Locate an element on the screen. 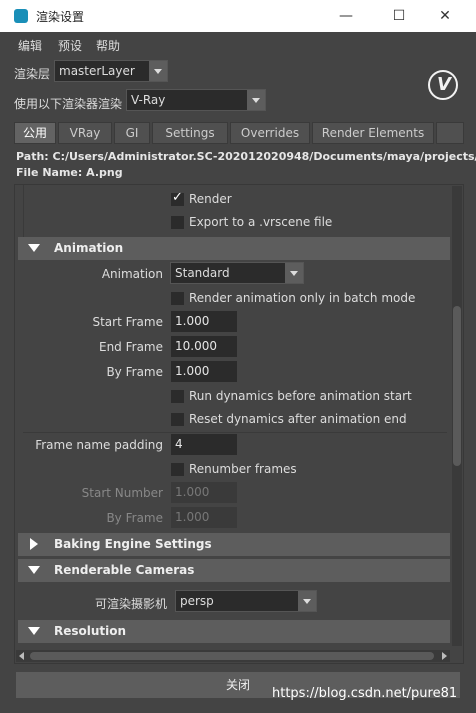  baking-section-header: Baking Engine Settings is located at coordinates (234, 544).